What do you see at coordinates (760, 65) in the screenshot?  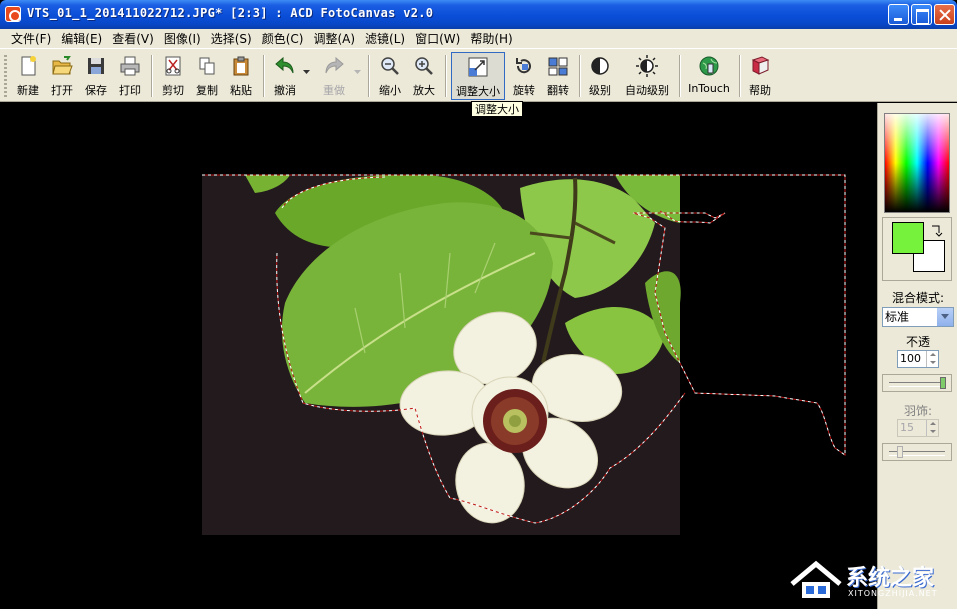 I see `help-book-icon` at bounding box center [760, 65].